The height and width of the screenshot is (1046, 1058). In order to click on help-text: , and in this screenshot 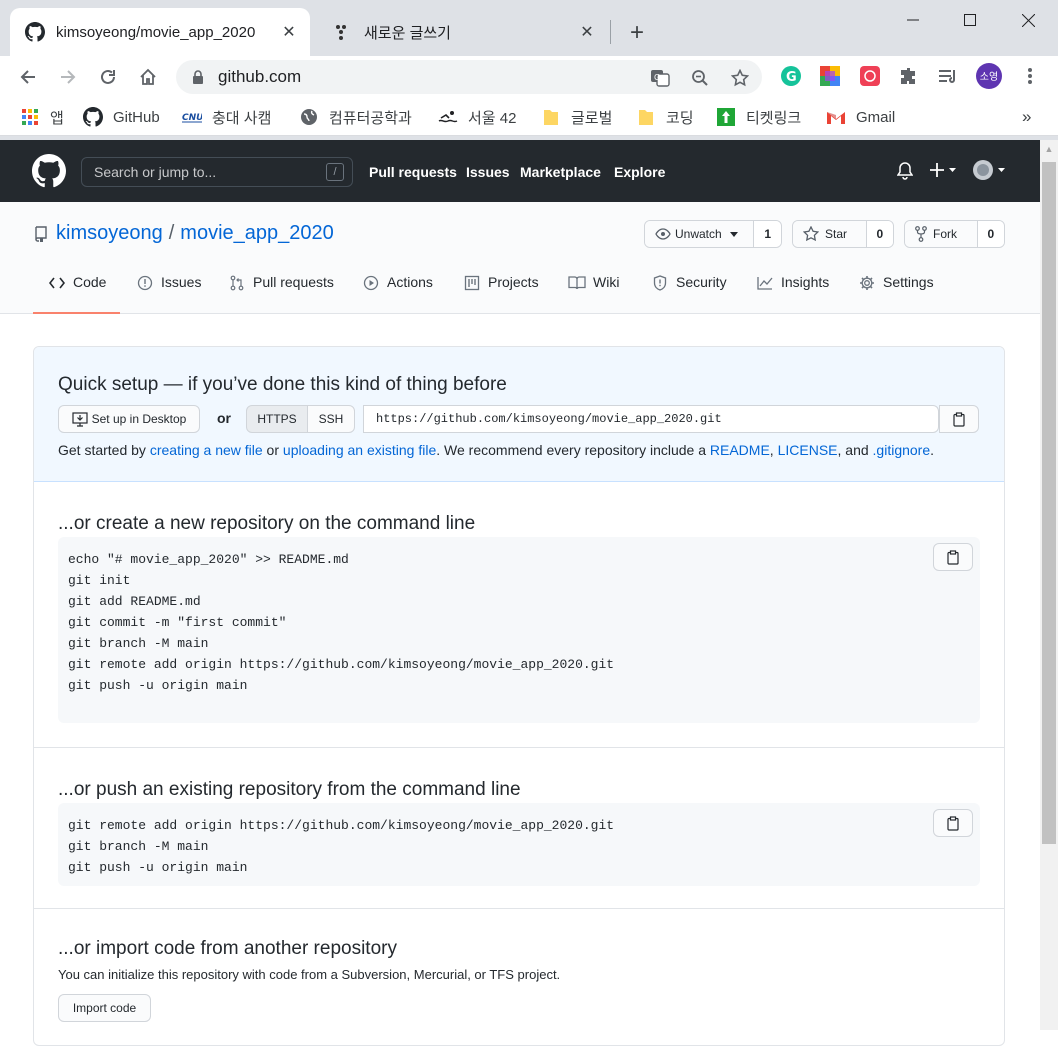, I will do `click(855, 450)`.